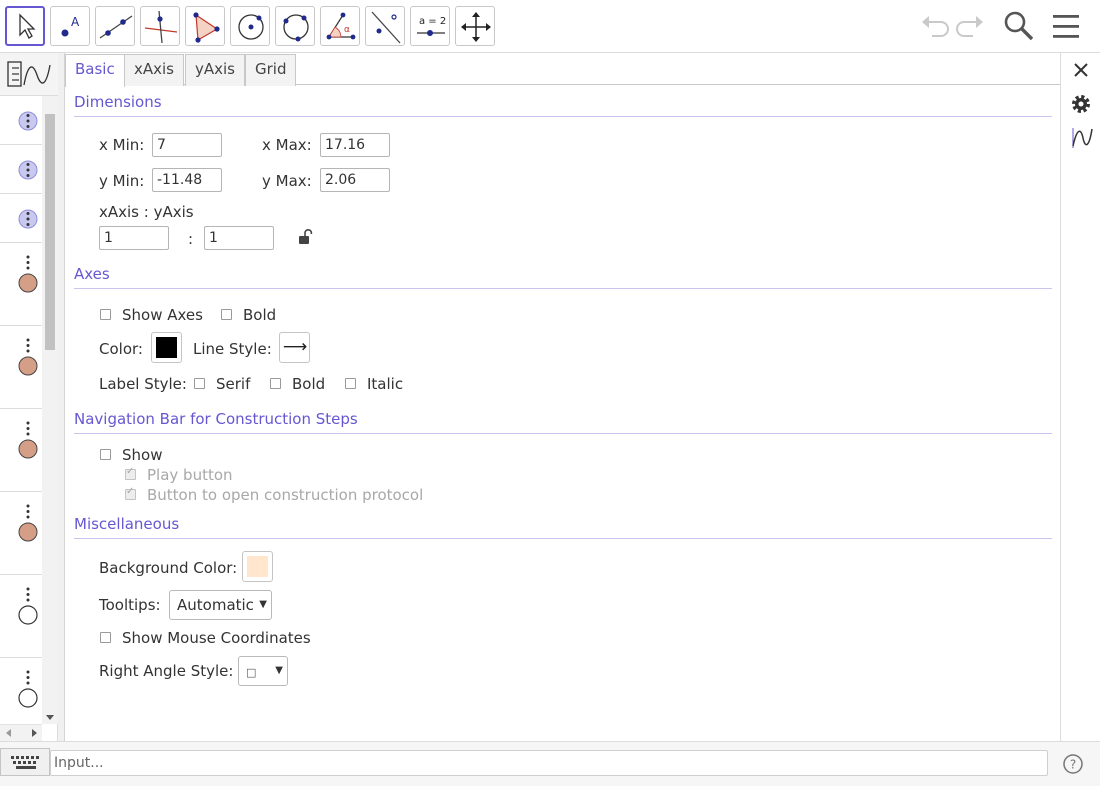 The width and height of the screenshot is (1100, 786). I want to click on keyboard-icon, so click(25, 762).